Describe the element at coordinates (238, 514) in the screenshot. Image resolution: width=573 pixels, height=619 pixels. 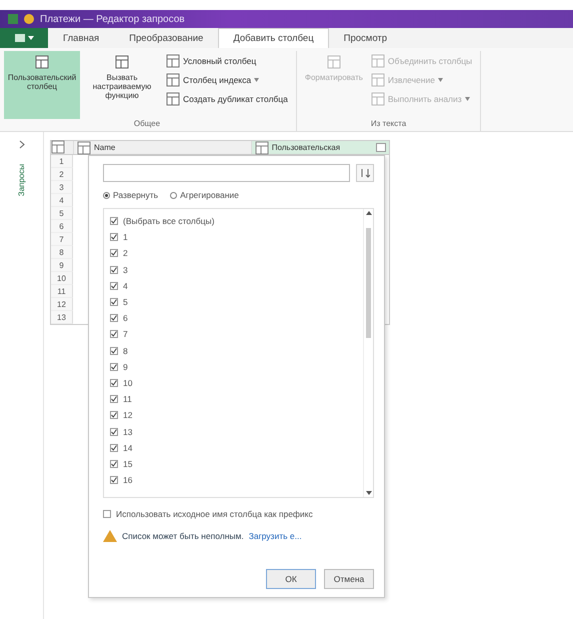
I see `prefix-checkbox: Использовать исходное имя столбца как префикс` at that location.